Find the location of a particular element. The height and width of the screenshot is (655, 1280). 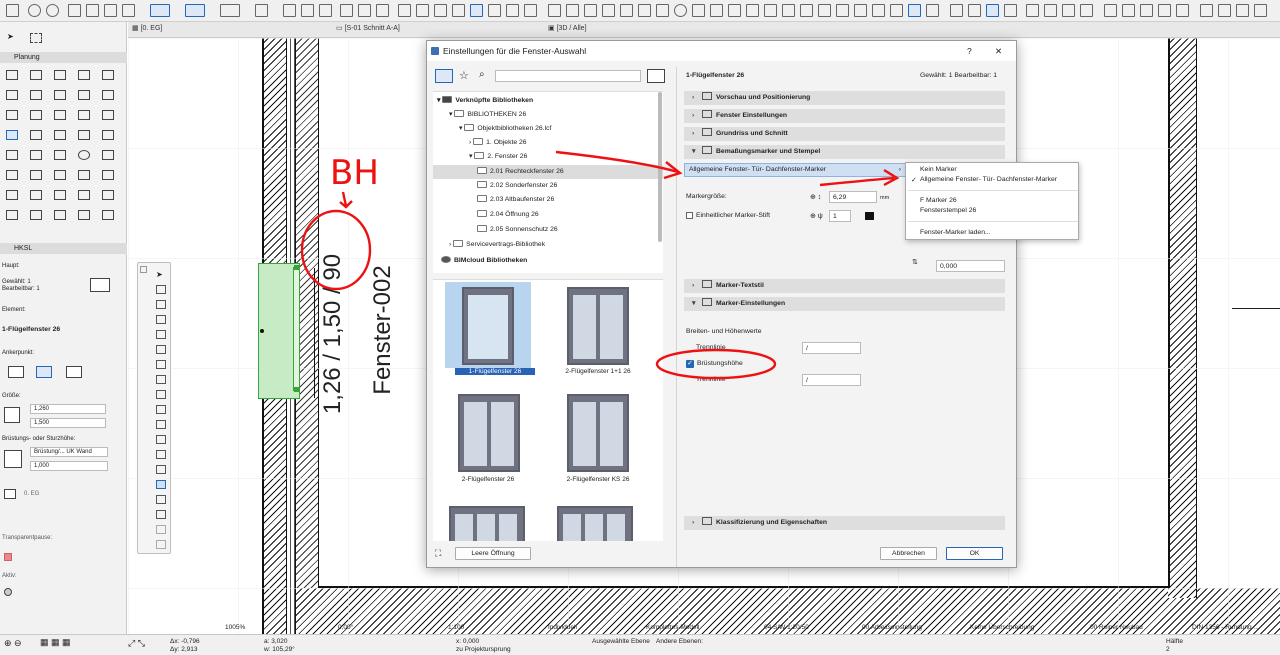

stretch-icon is located at coordinates (161, 319).